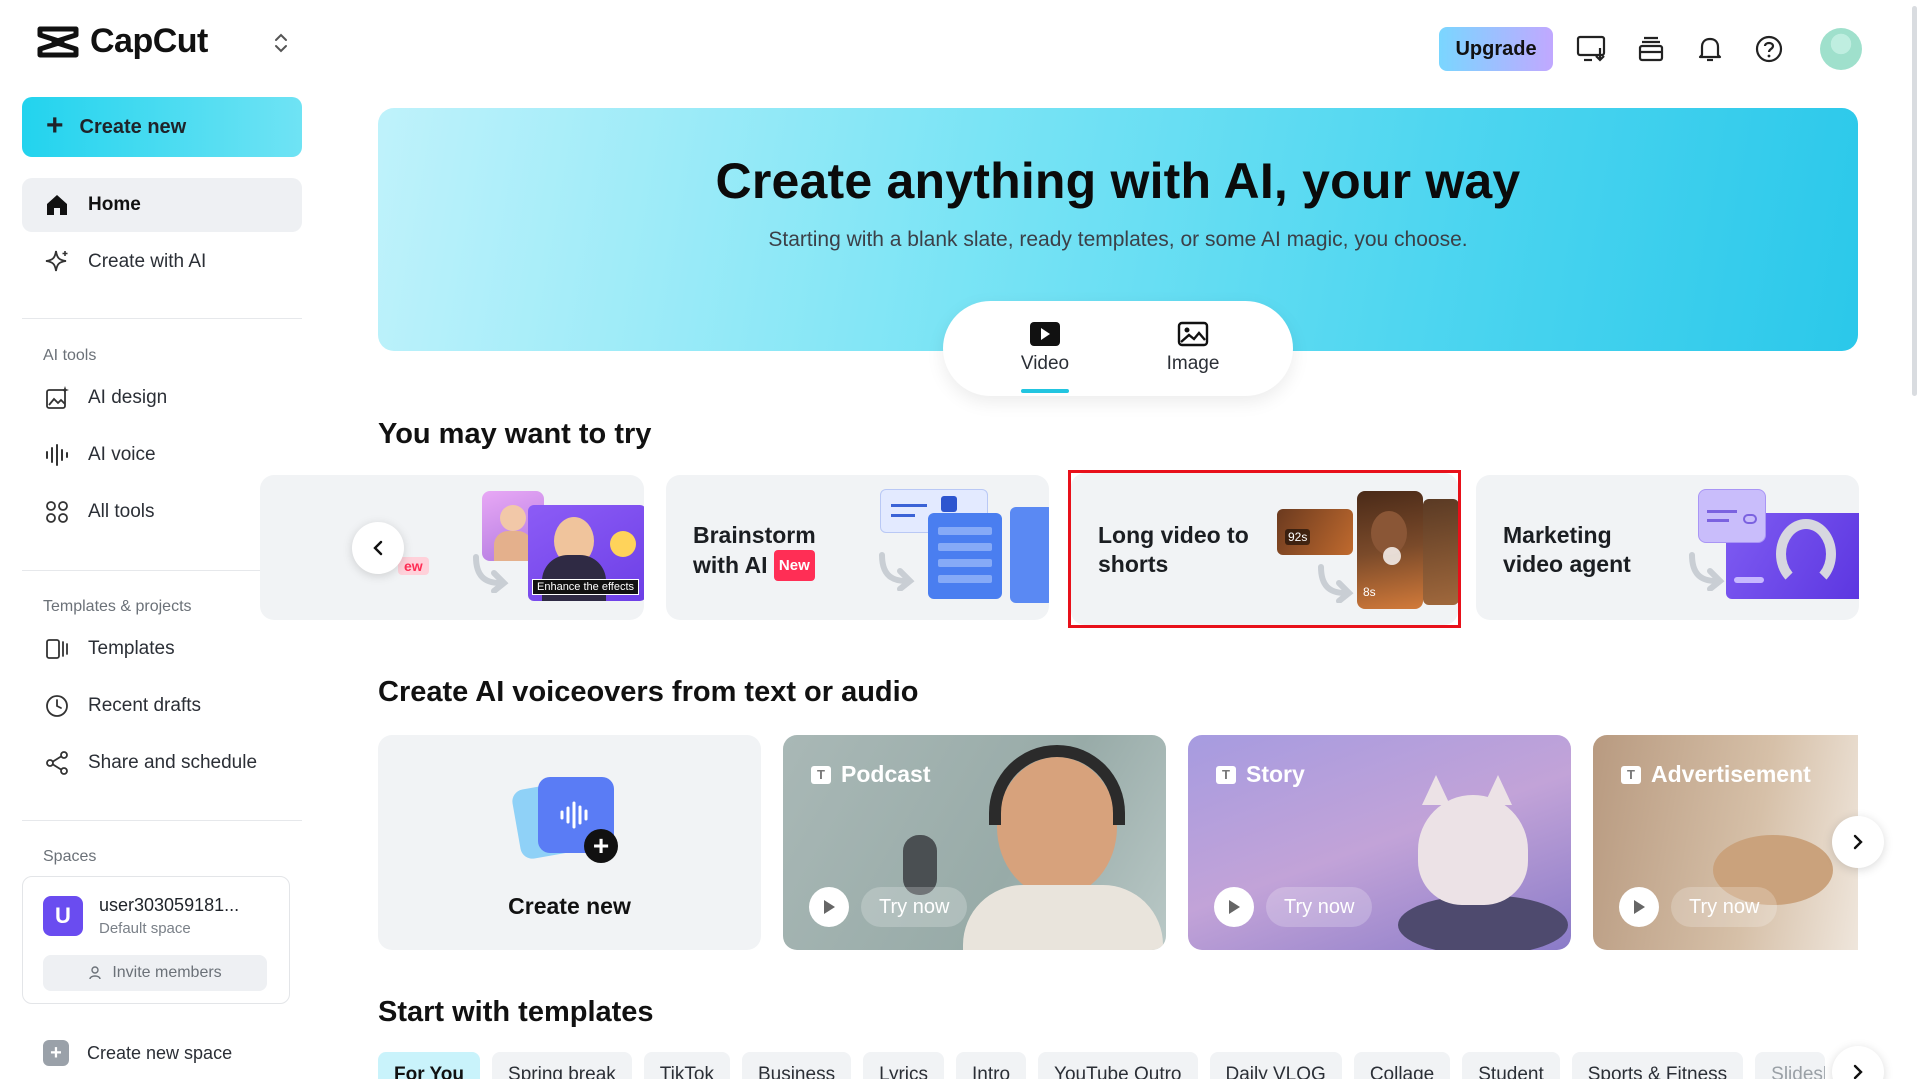  I want to click on plus-icon: +, so click(56, 1053).